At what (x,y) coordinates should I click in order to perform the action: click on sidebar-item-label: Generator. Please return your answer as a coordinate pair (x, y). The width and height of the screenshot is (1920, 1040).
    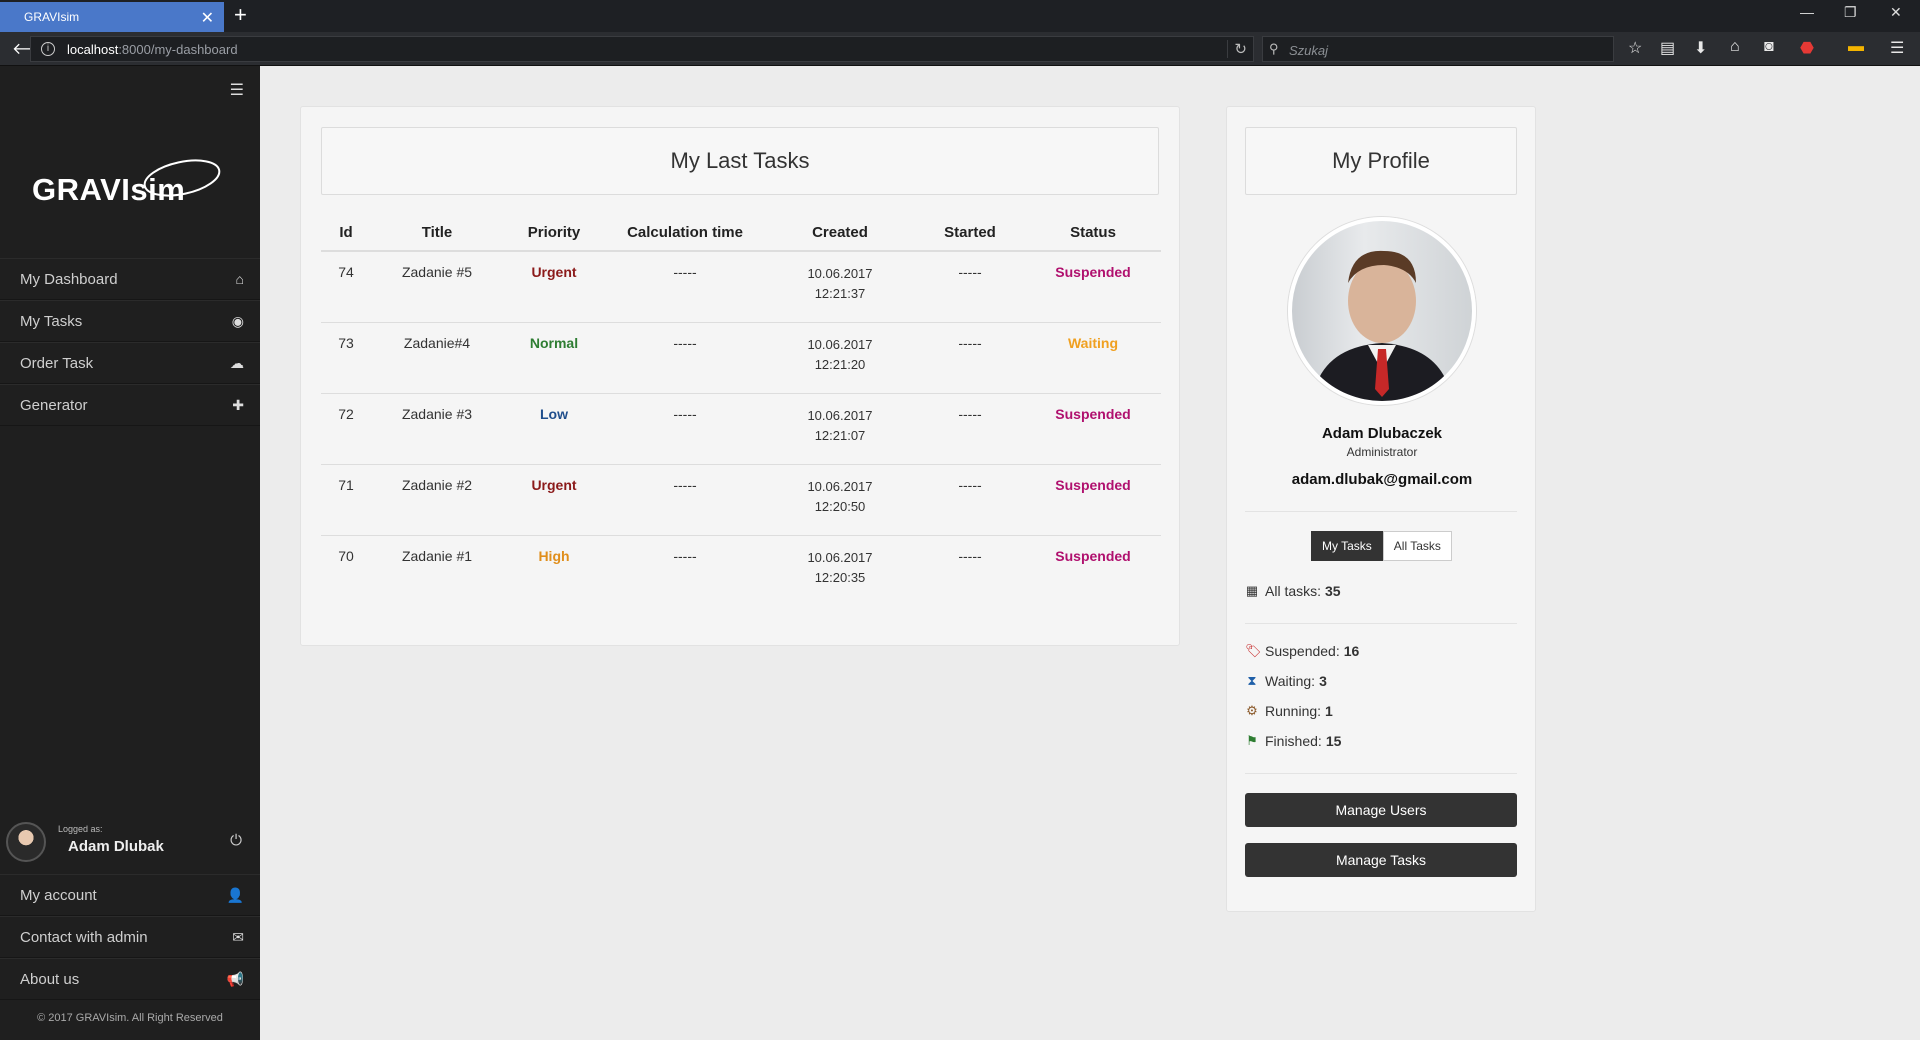
    Looking at the image, I should click on (54, 405).